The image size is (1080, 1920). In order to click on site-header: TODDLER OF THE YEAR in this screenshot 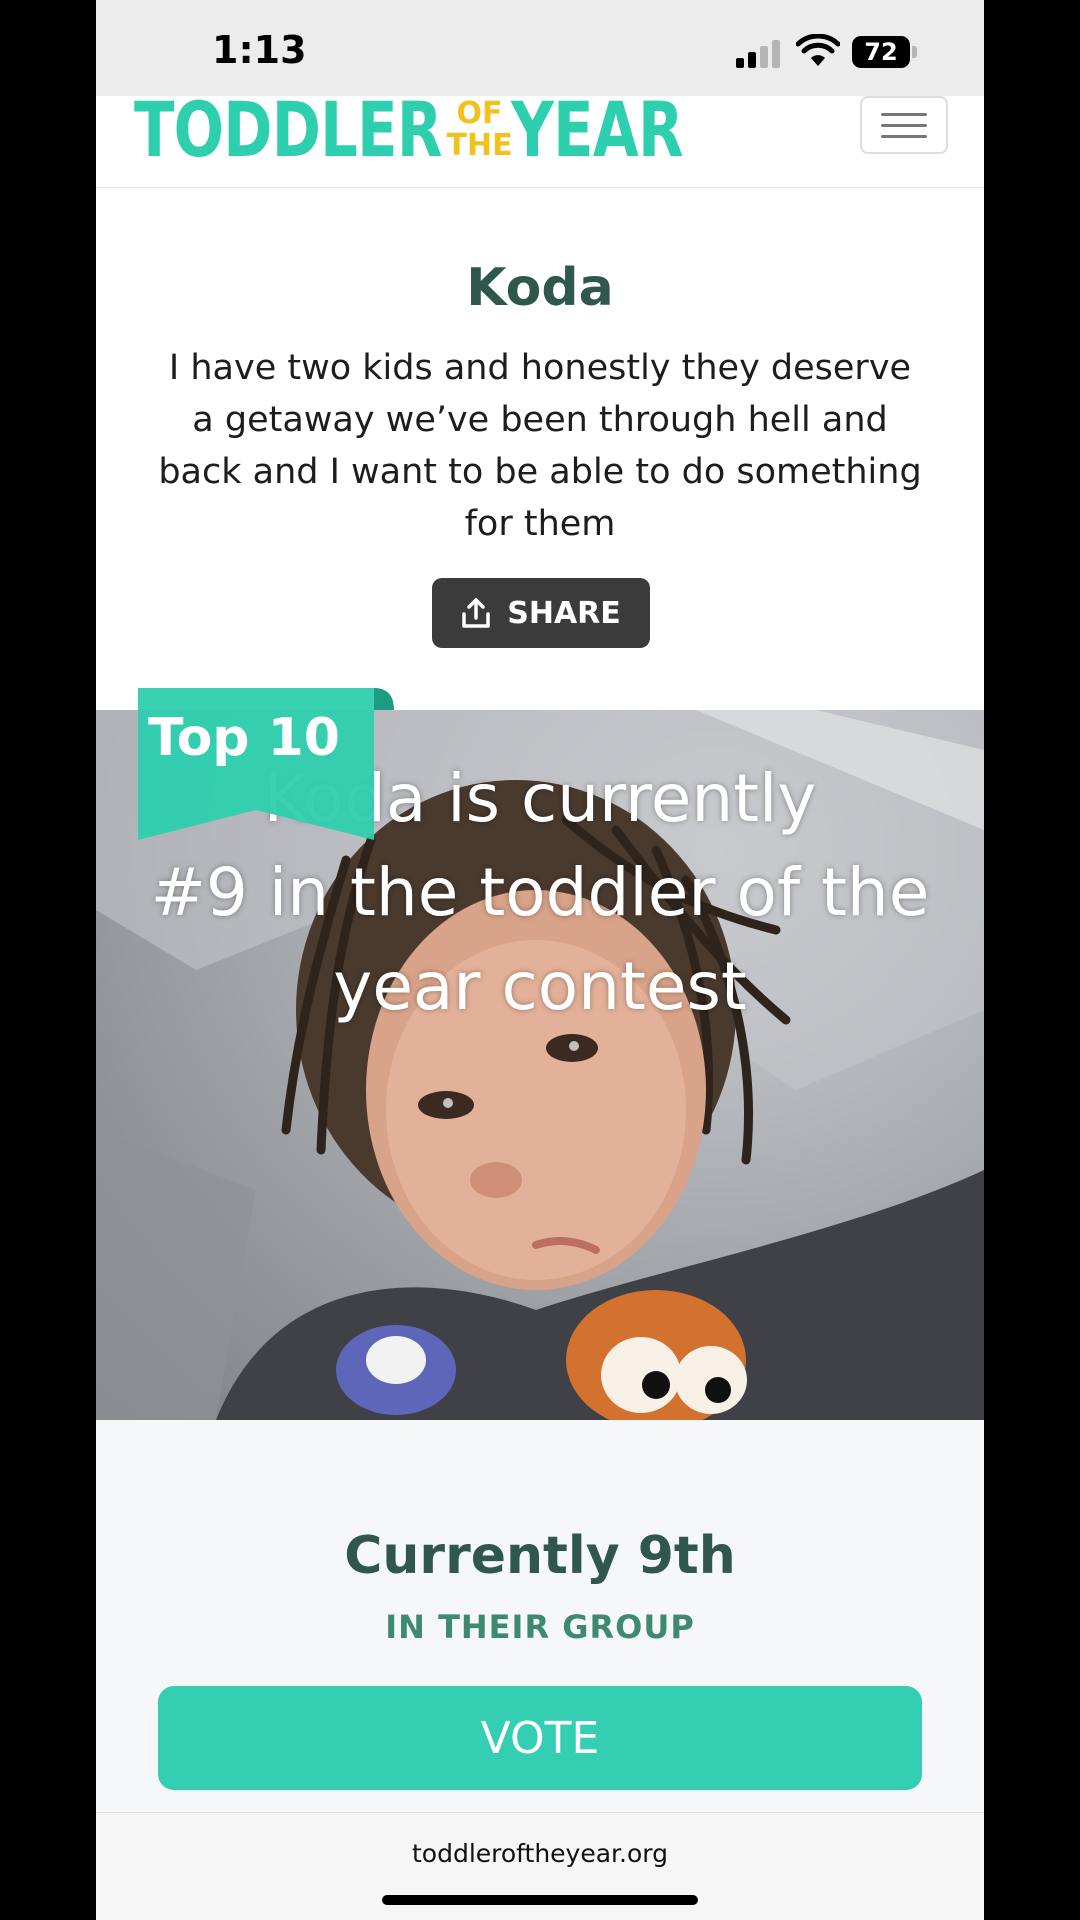, I will do `click(540, 136)`.